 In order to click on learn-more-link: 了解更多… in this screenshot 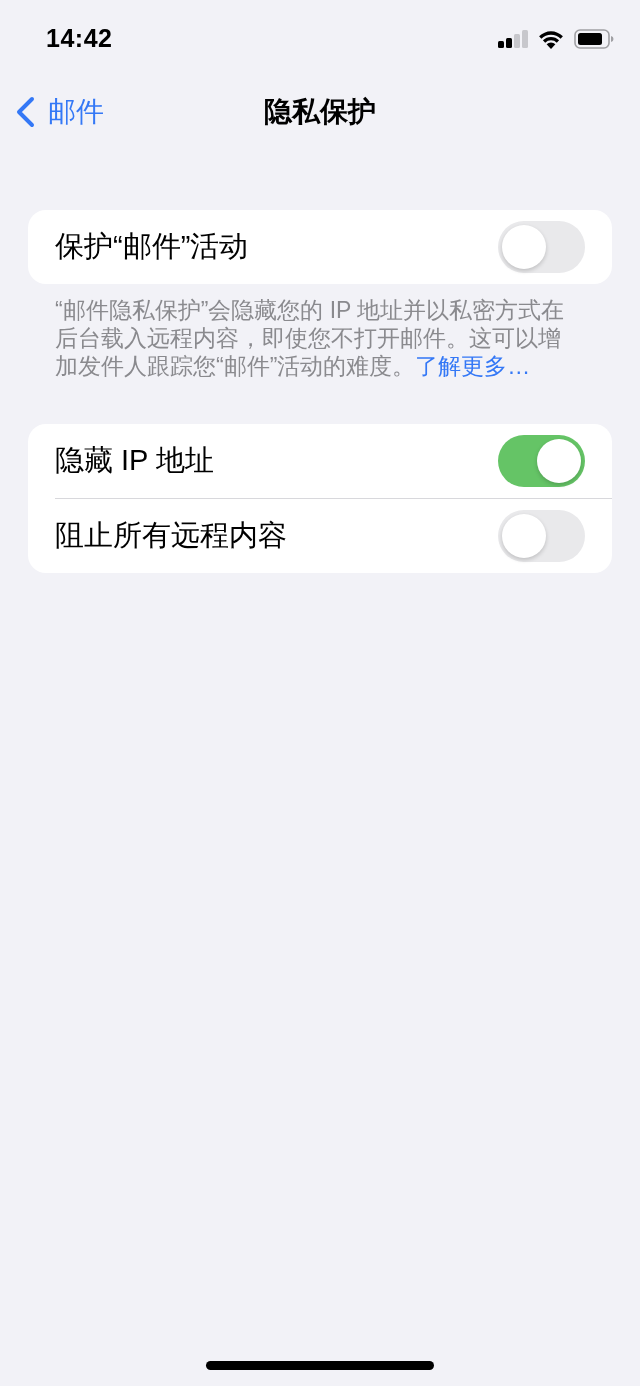, I will do `click(473, 366)`.